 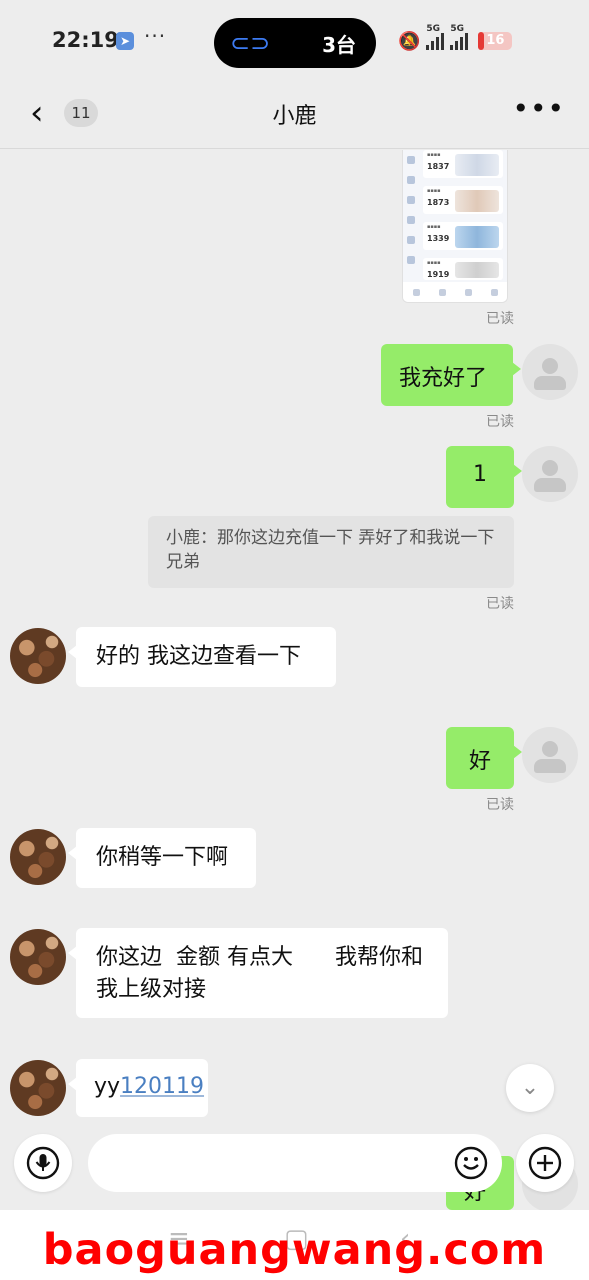 I want to click on battery-percent: 16, so click(x=495, y=40).